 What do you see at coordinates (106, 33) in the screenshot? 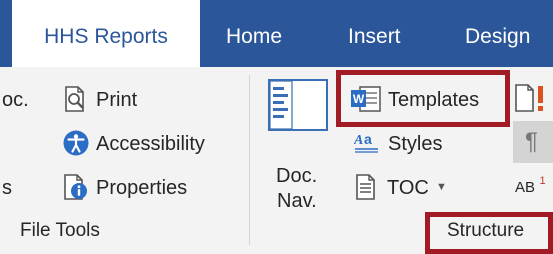
I see `tab-hhs-reports: HHS Reports` at bounding box center [106, 33].